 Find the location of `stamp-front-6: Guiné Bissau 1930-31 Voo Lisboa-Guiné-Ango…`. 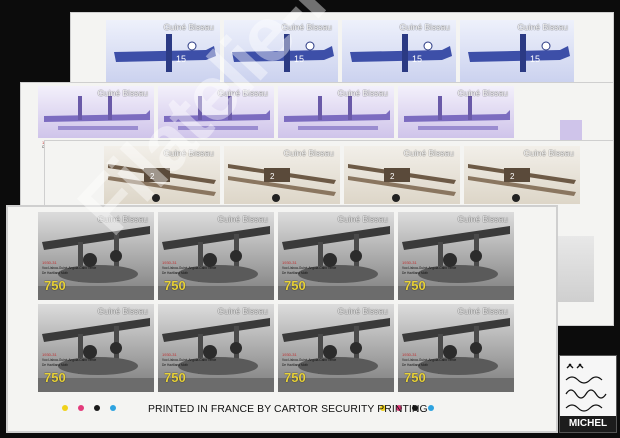

stamp-front-6: Guiné Bissau 1930-31 Voo Lisboa-Guiné-Ango… is located at coordinates (216, 348).